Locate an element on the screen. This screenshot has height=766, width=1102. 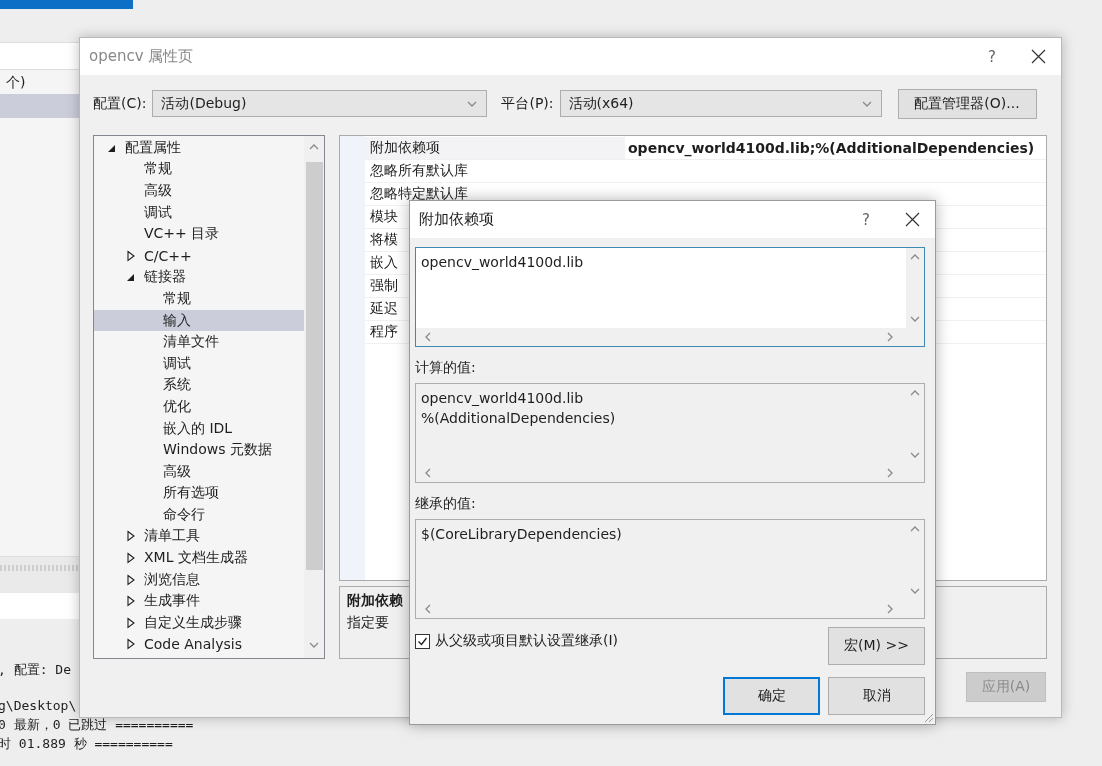
tree-item: Windows 元数据 is located at coordinates (199, 450).